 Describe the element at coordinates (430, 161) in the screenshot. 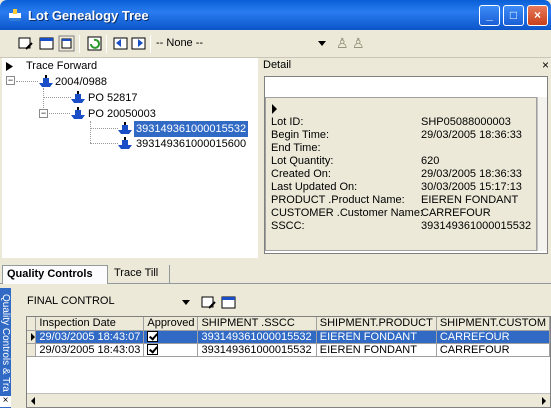

I see `prop-value: 620` at that location.